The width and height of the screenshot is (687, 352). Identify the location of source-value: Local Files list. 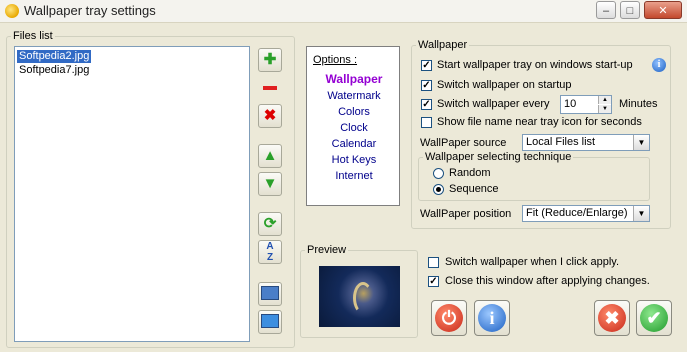
(561, 142).